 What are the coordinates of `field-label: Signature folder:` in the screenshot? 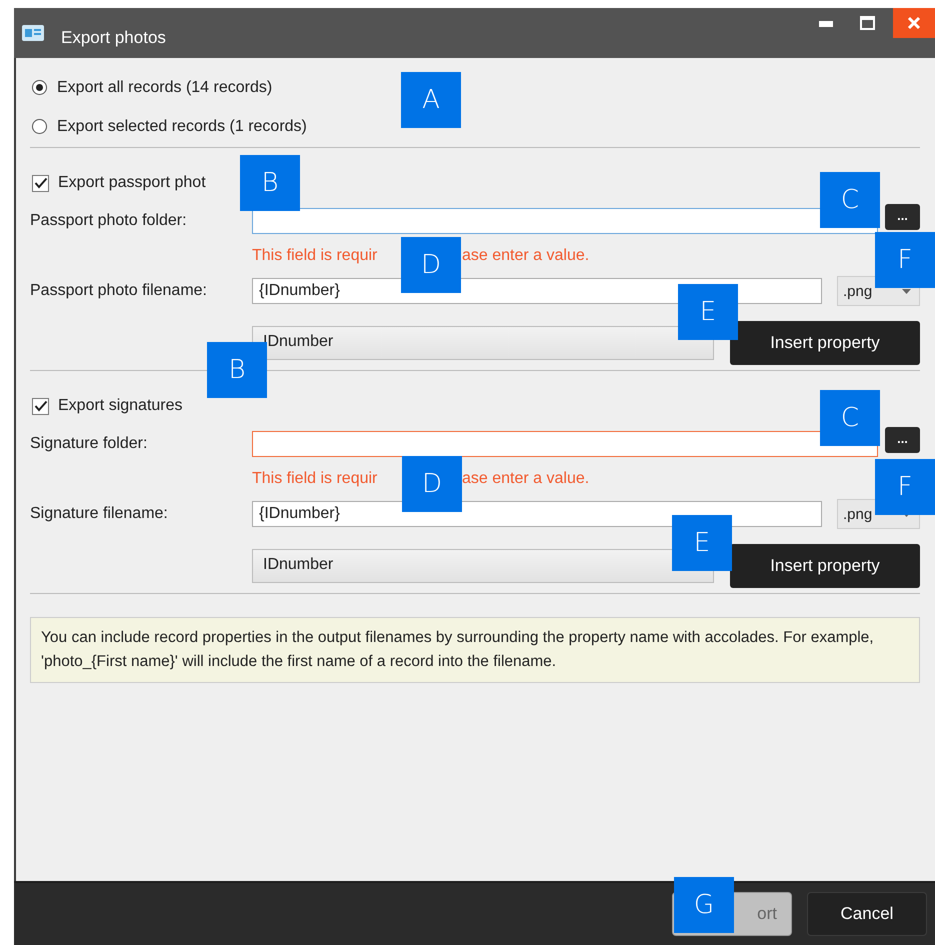 It's located at (89, 444).